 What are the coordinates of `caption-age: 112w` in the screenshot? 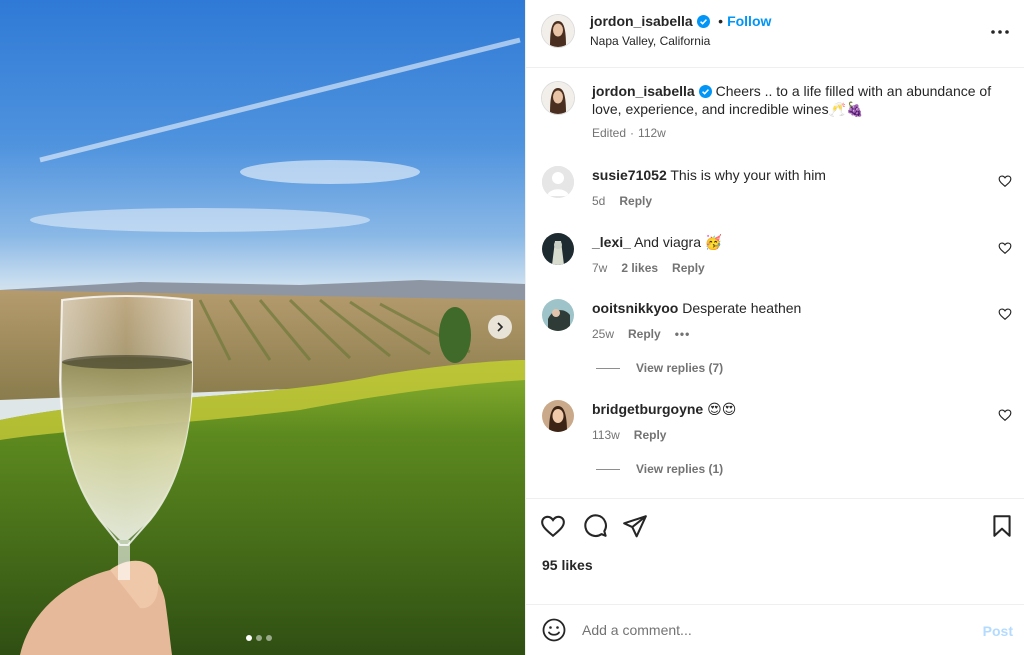 It's located at (652, 133).